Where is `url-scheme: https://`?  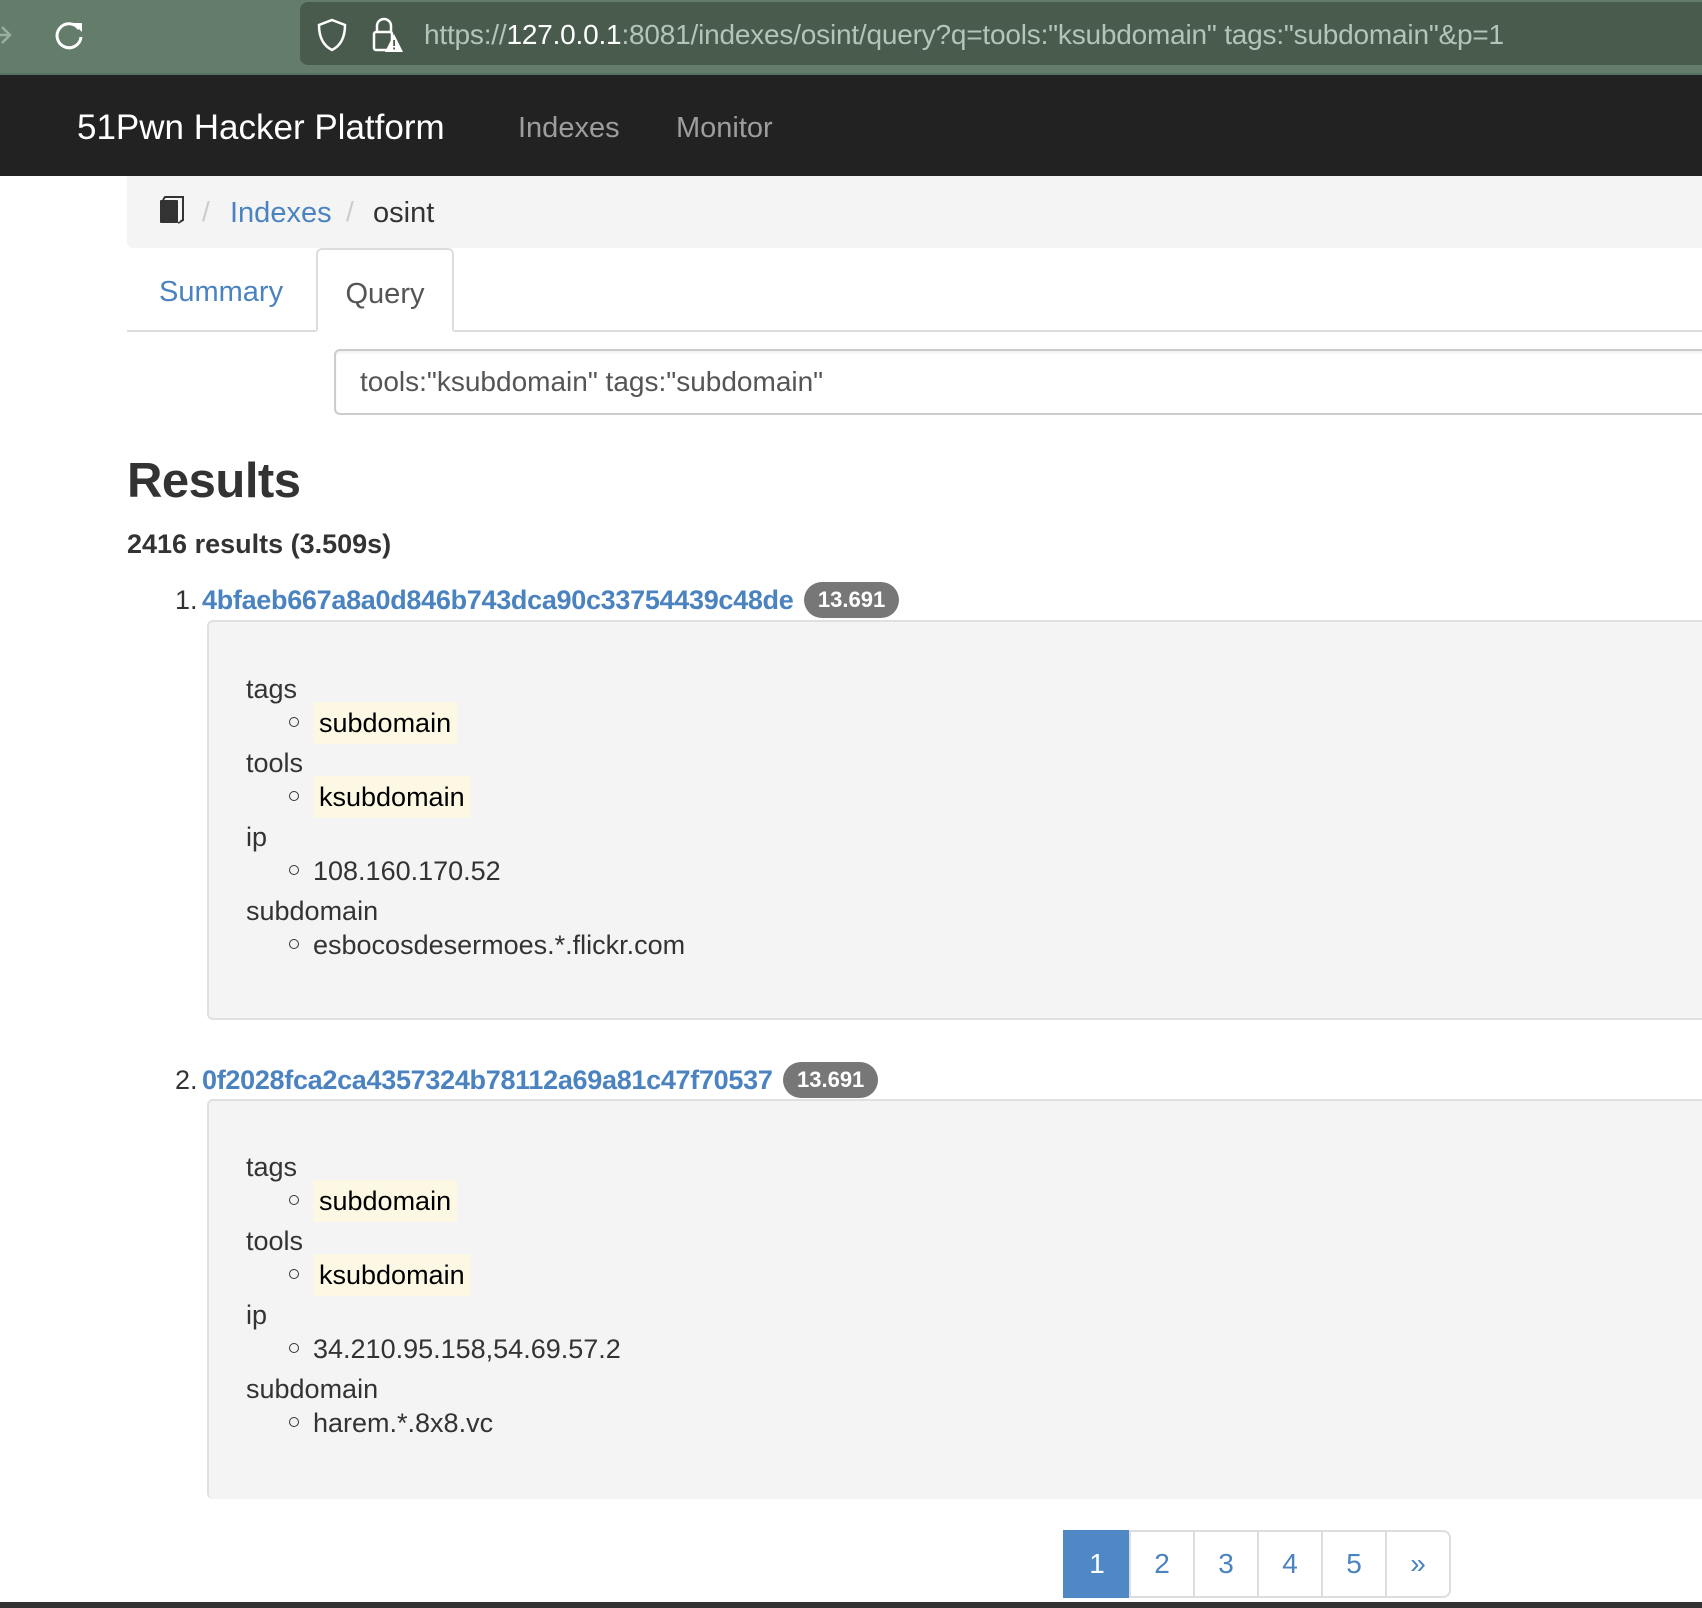
url-scheme: https:// is located at coordinates (465, 34).